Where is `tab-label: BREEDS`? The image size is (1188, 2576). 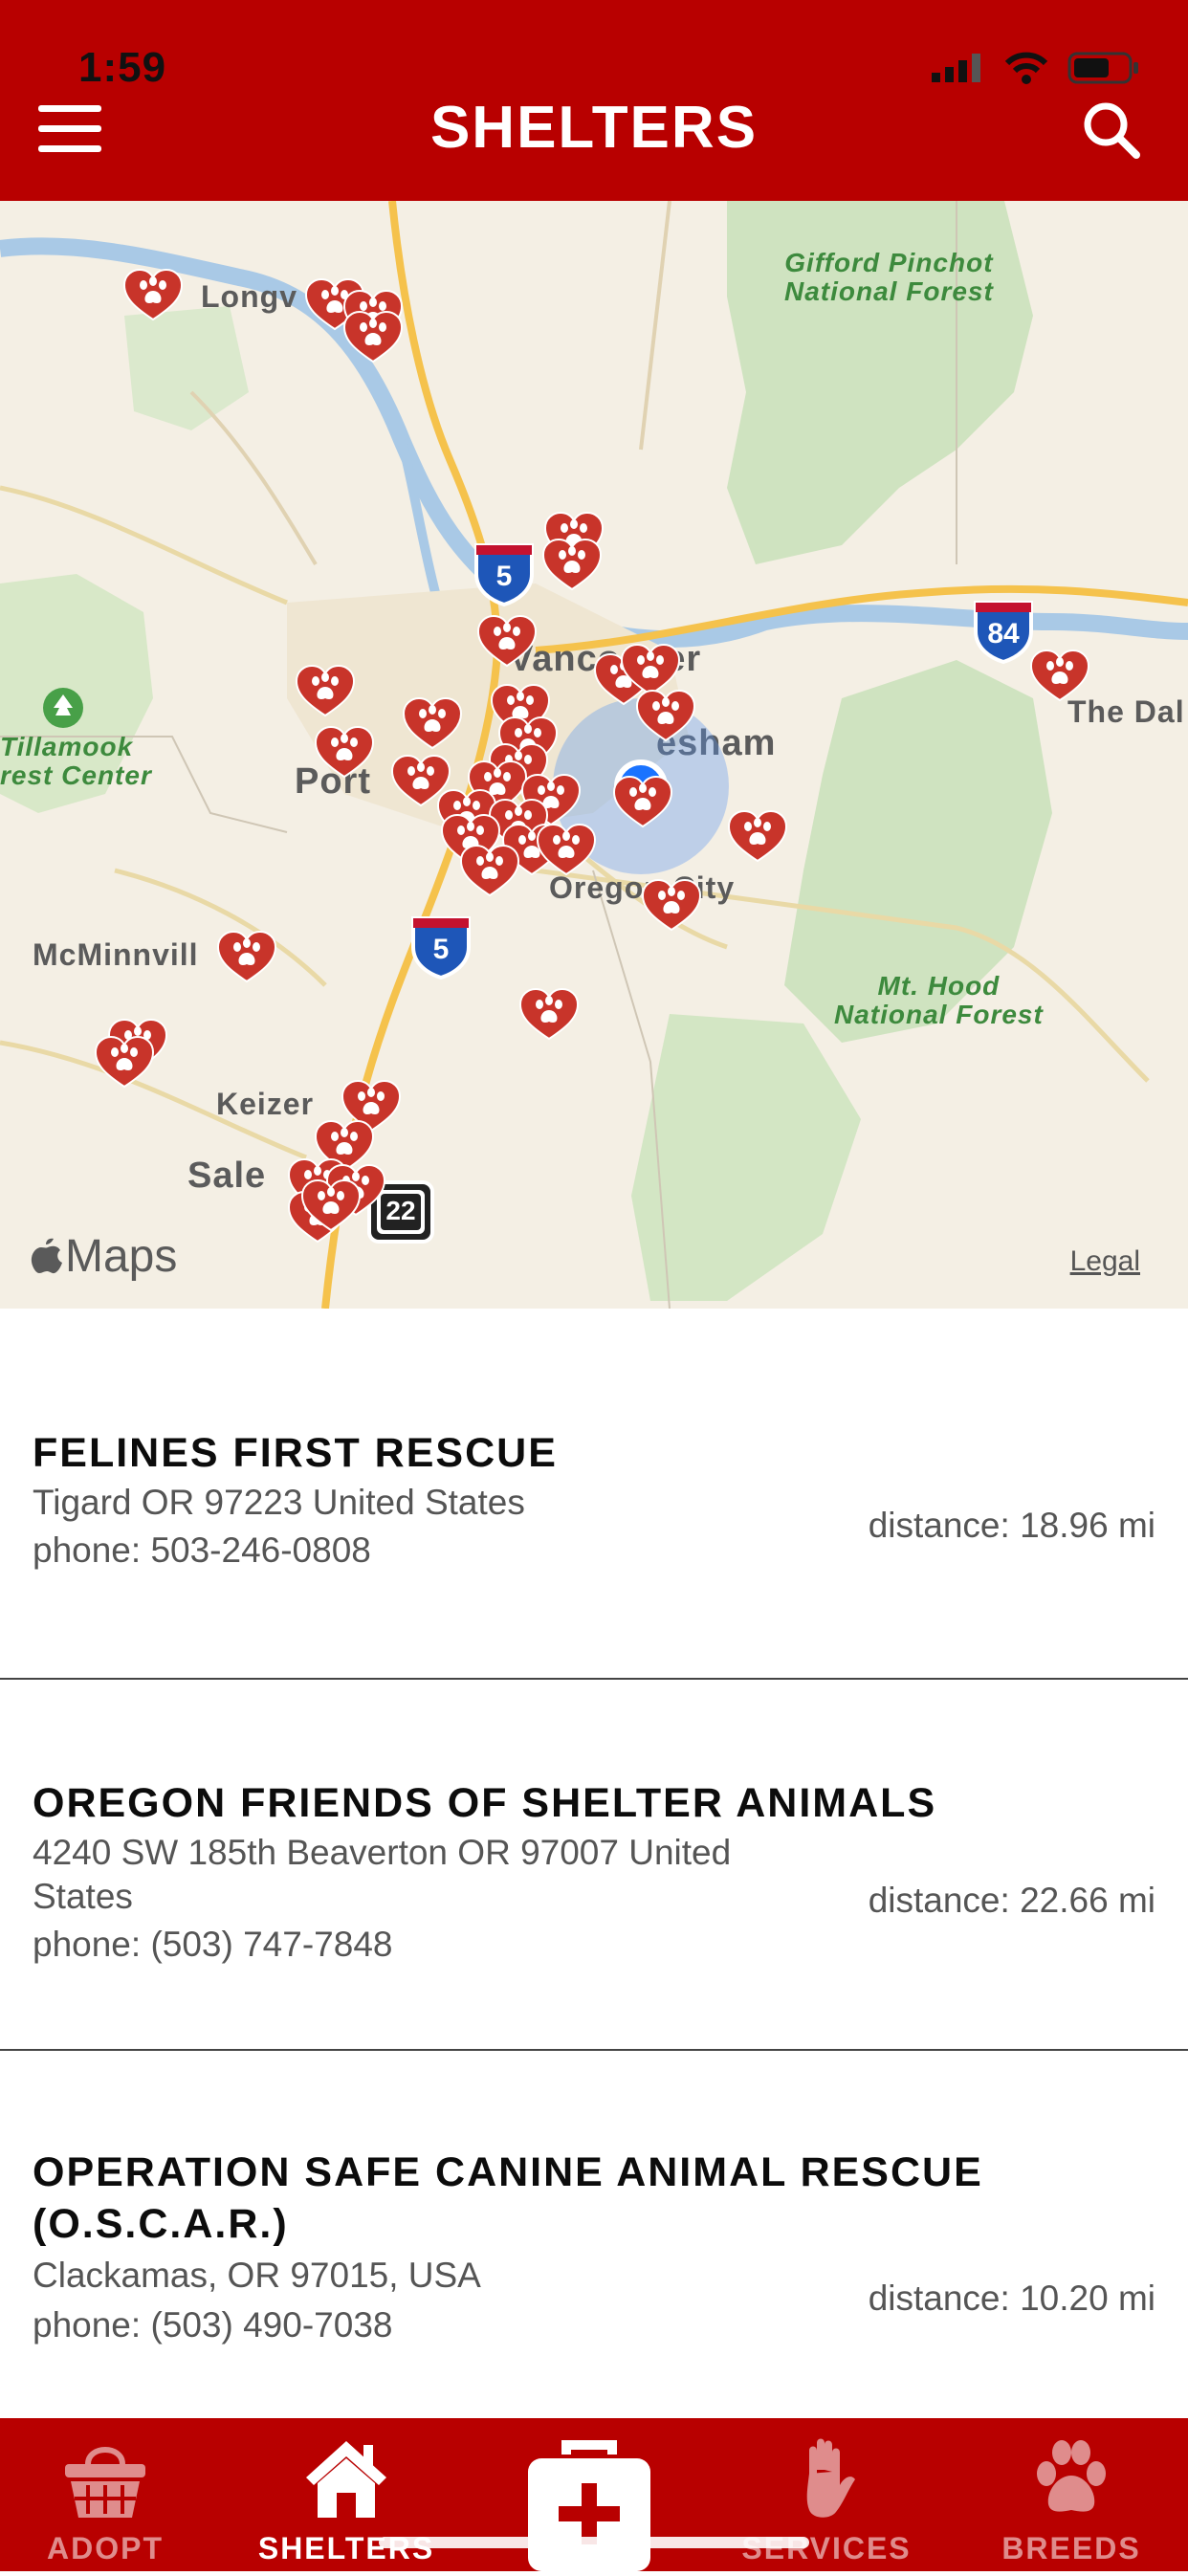 tab-label: BREEDS is located at coordinates (1071, 2548).